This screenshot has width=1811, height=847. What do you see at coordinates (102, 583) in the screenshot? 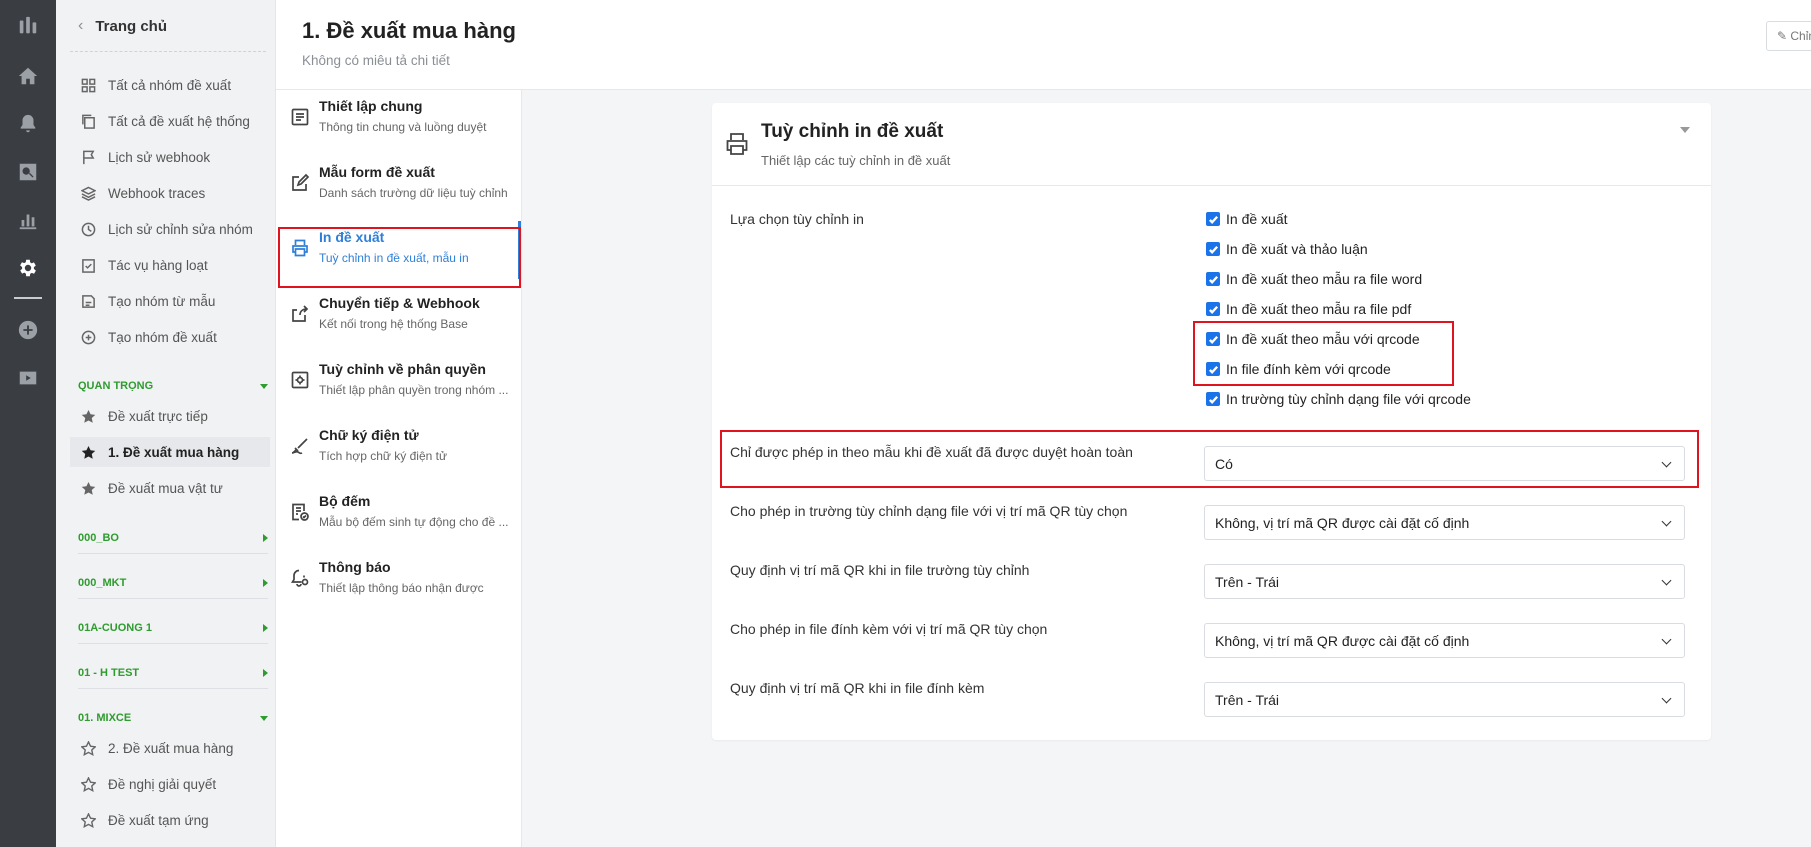
I see `group-label: 000_MKT` at bounding box center [102, 583].